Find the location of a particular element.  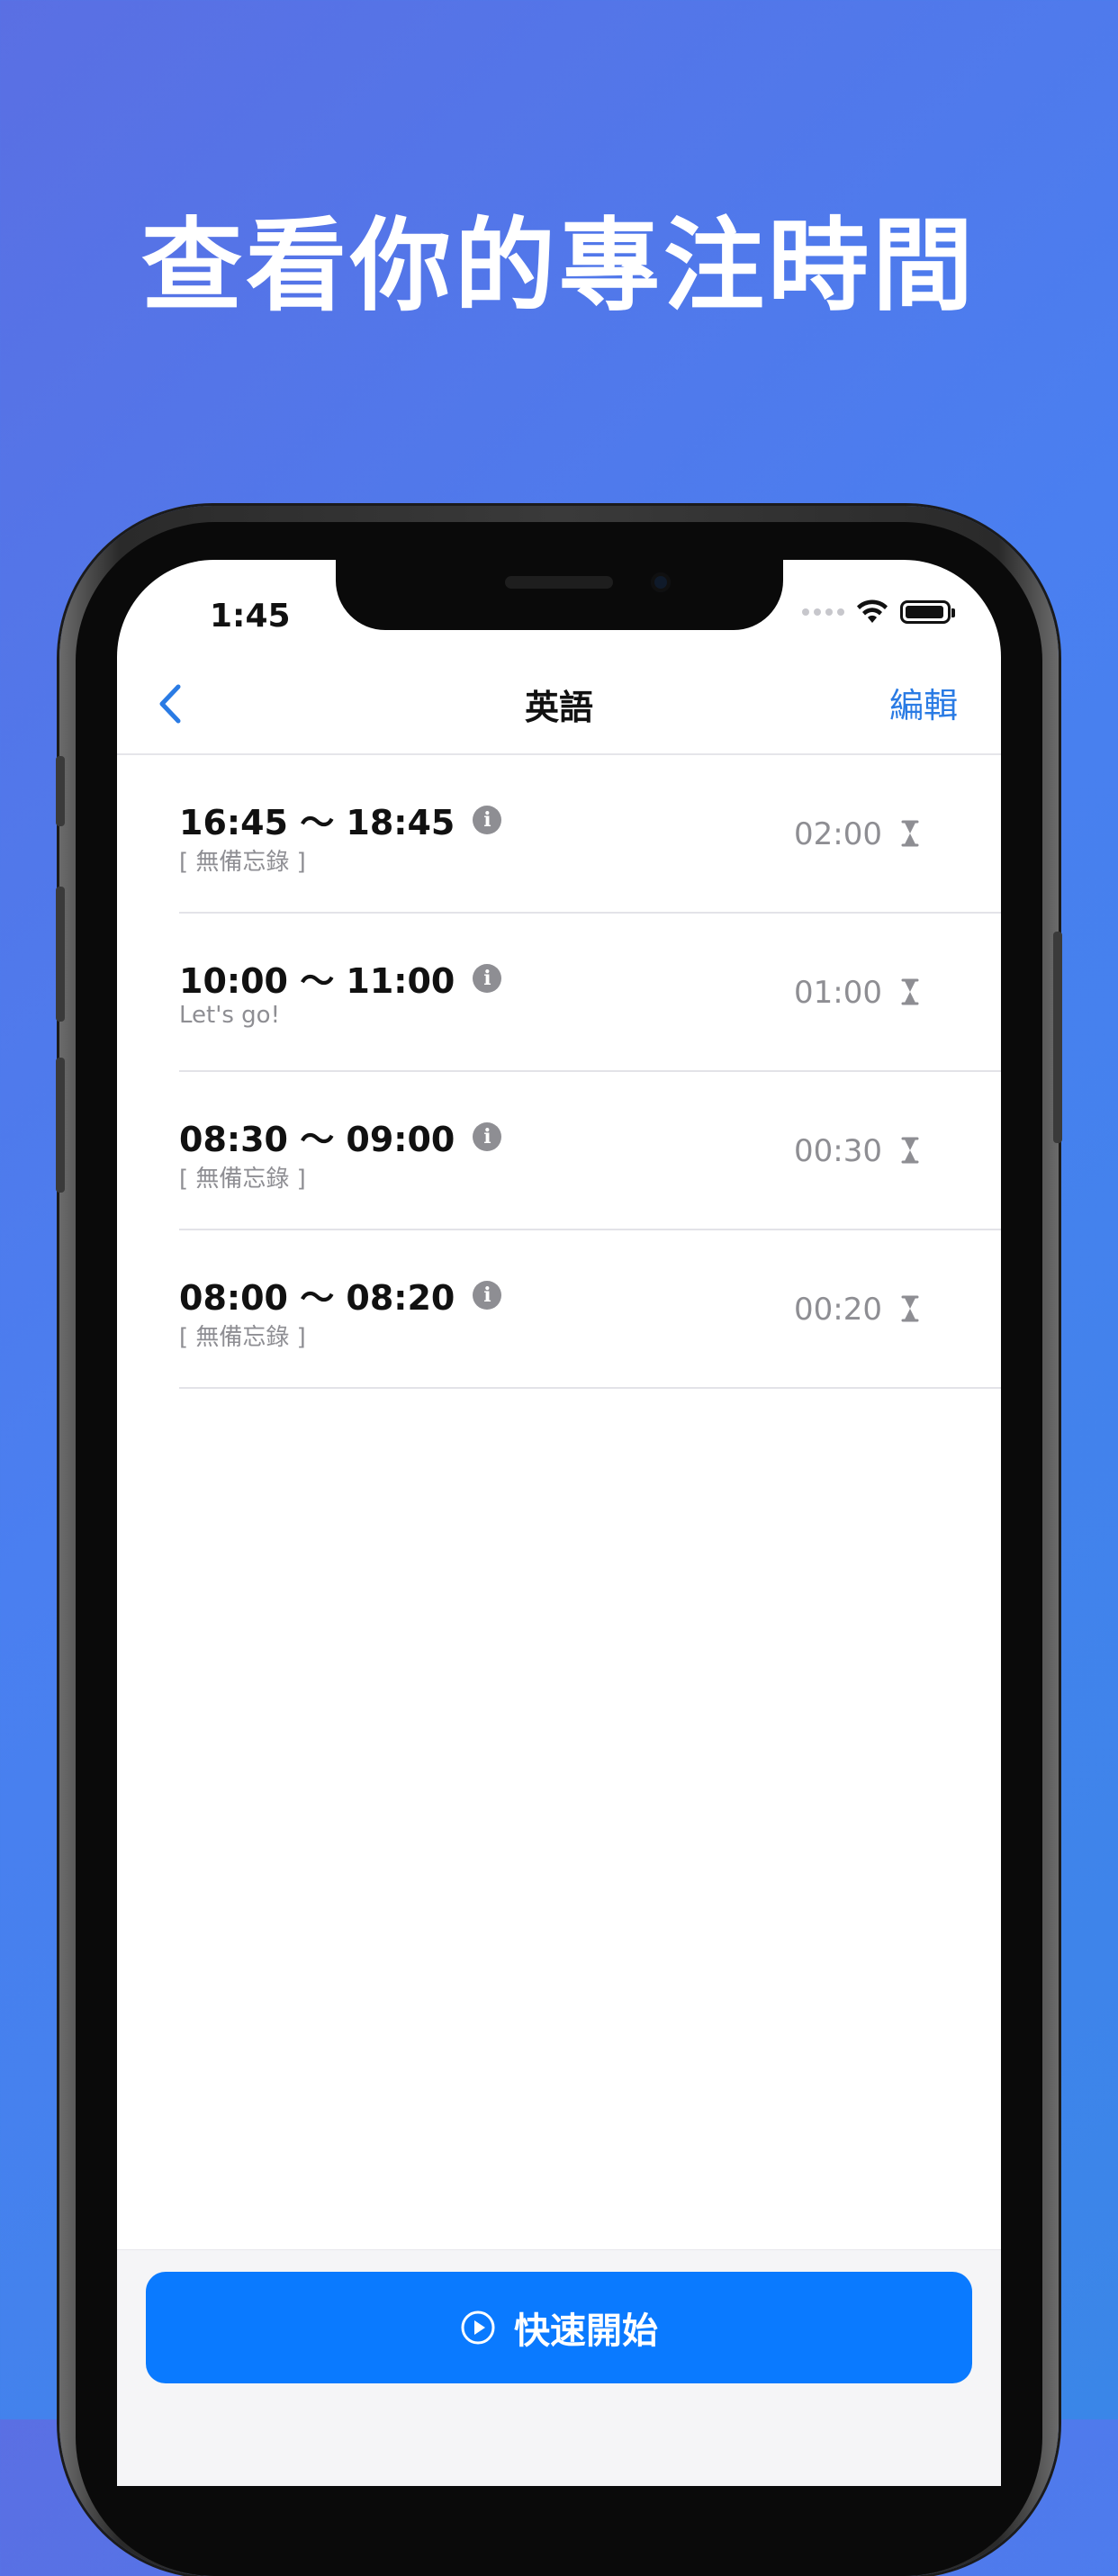

edit-button: 編輯 is located at coordinates (923, 702).